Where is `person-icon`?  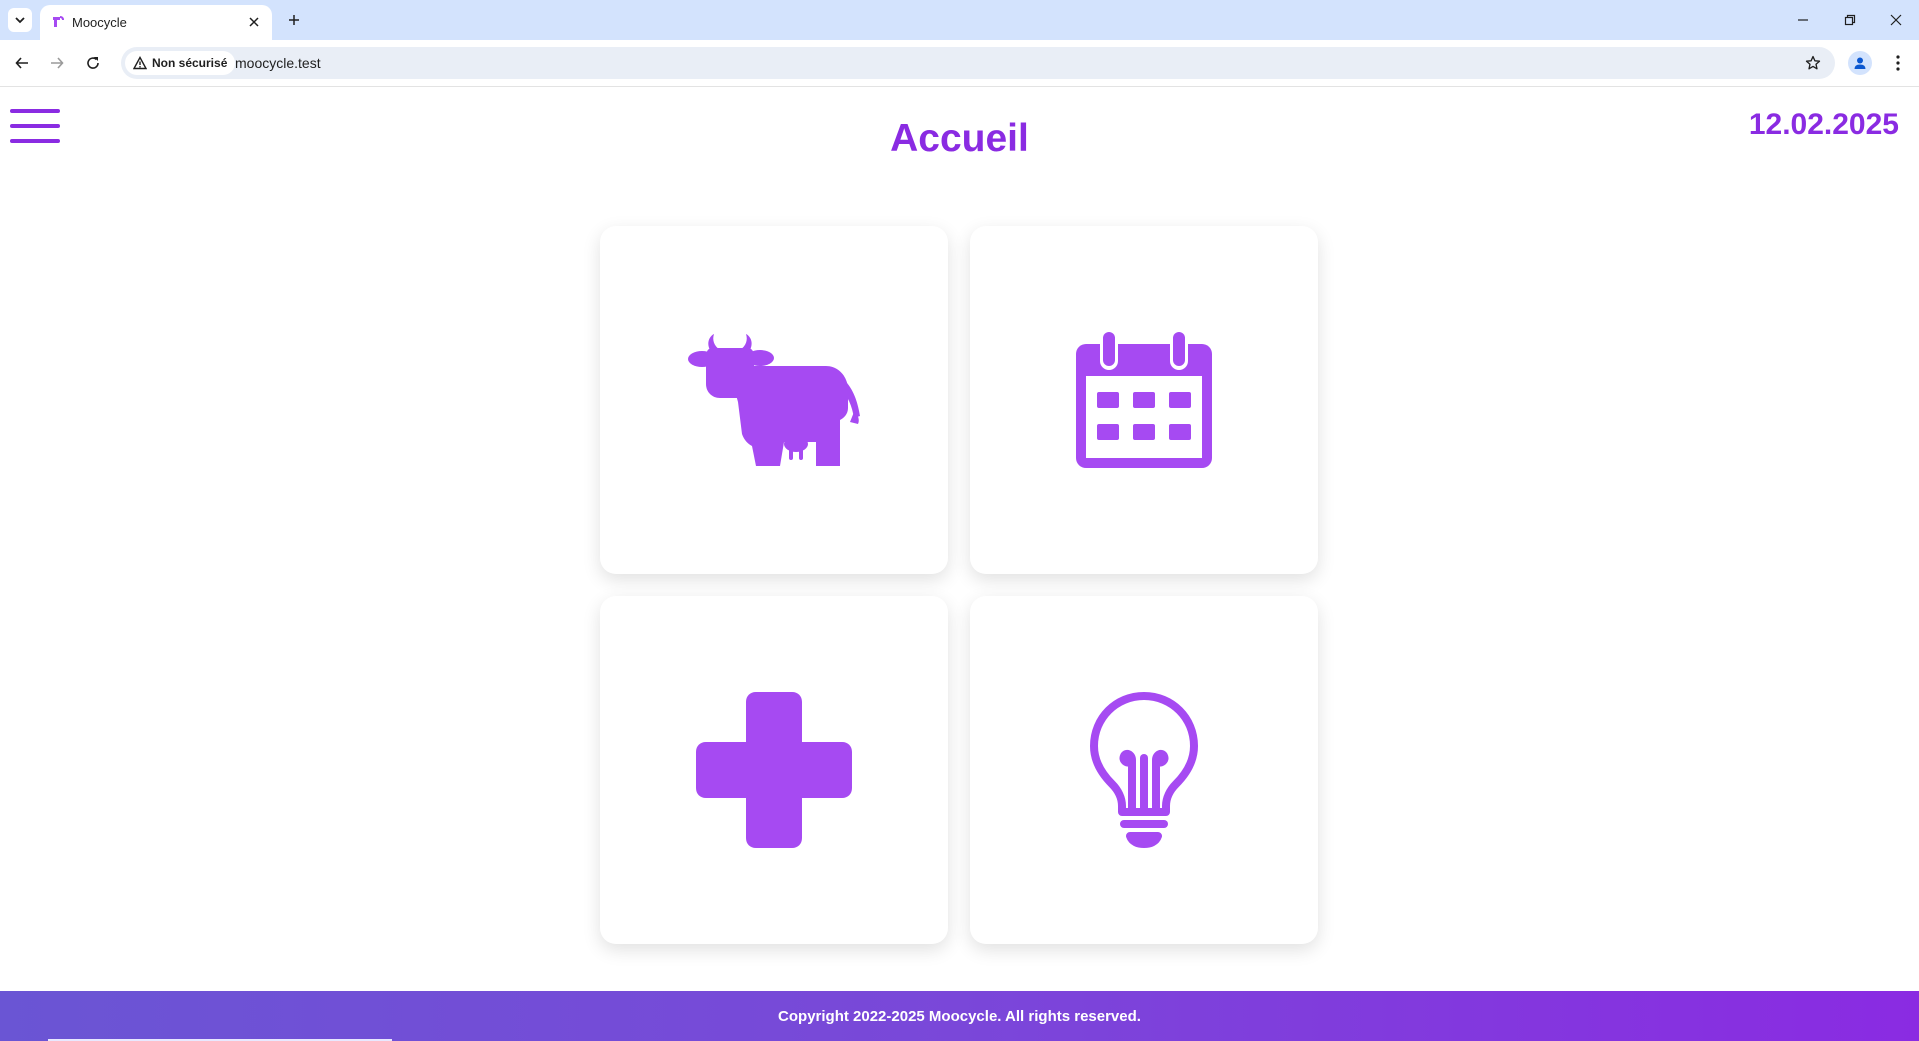 person-icon is located at coordinates (1860, 63).